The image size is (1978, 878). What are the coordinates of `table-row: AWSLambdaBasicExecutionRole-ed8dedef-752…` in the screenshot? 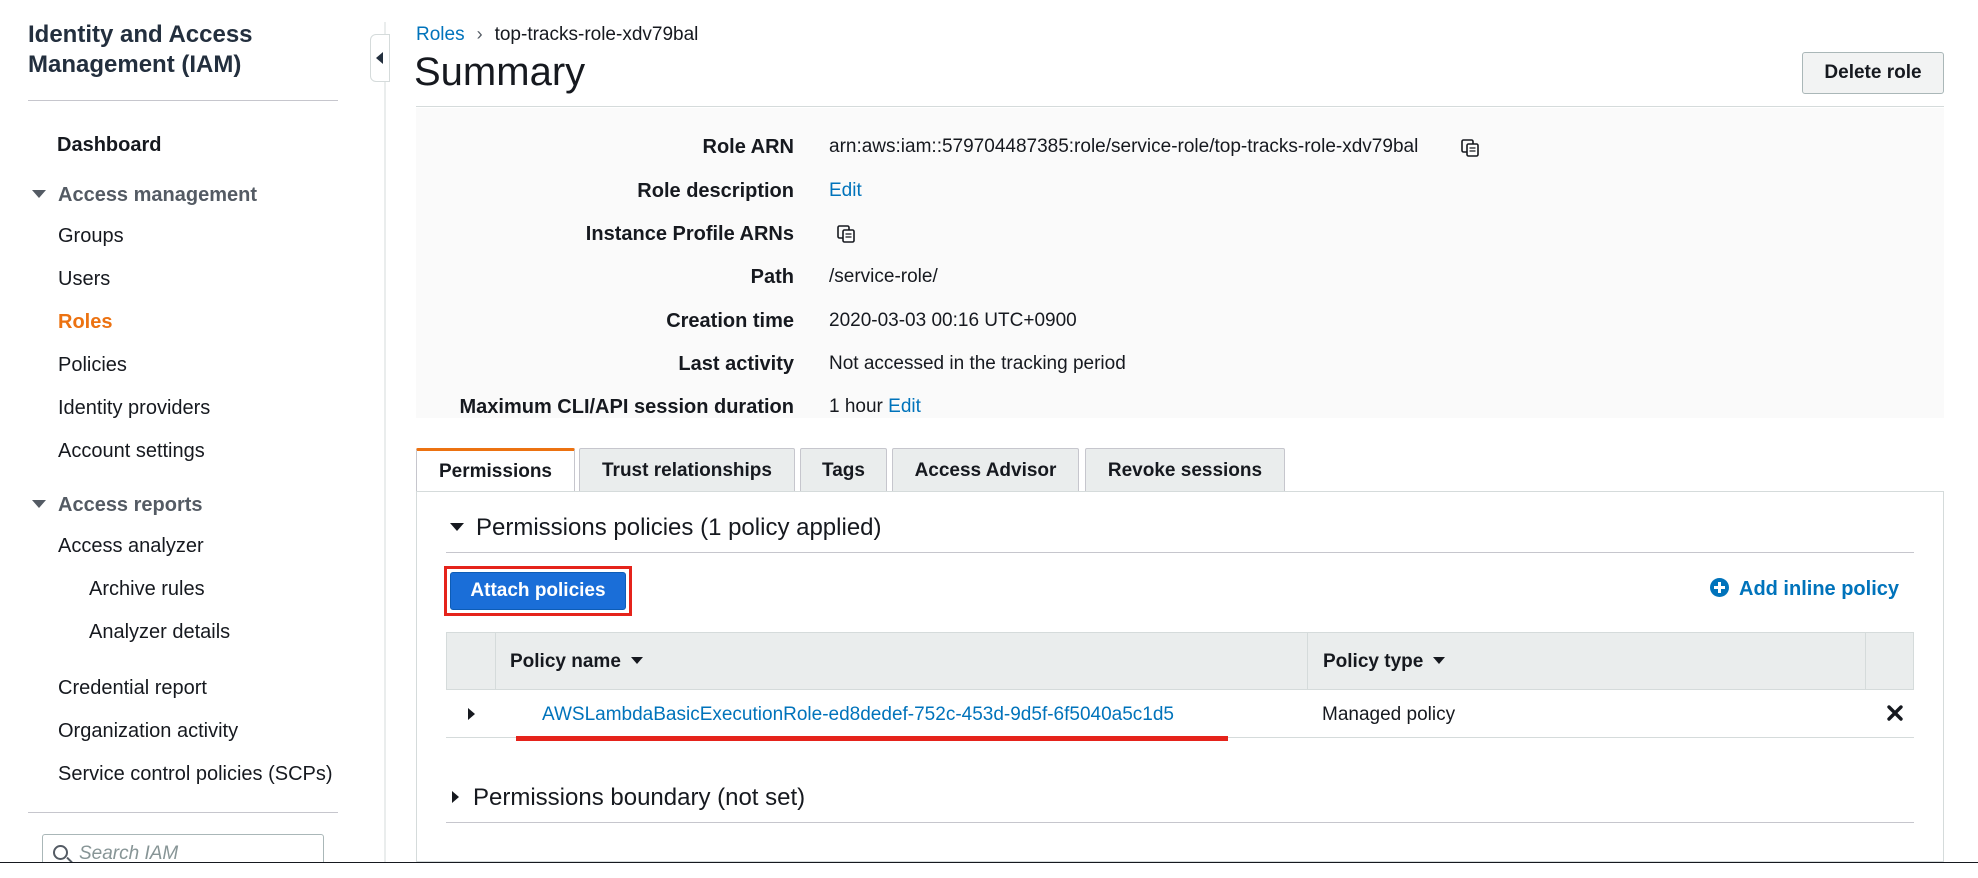 It's located at (1180, 714).